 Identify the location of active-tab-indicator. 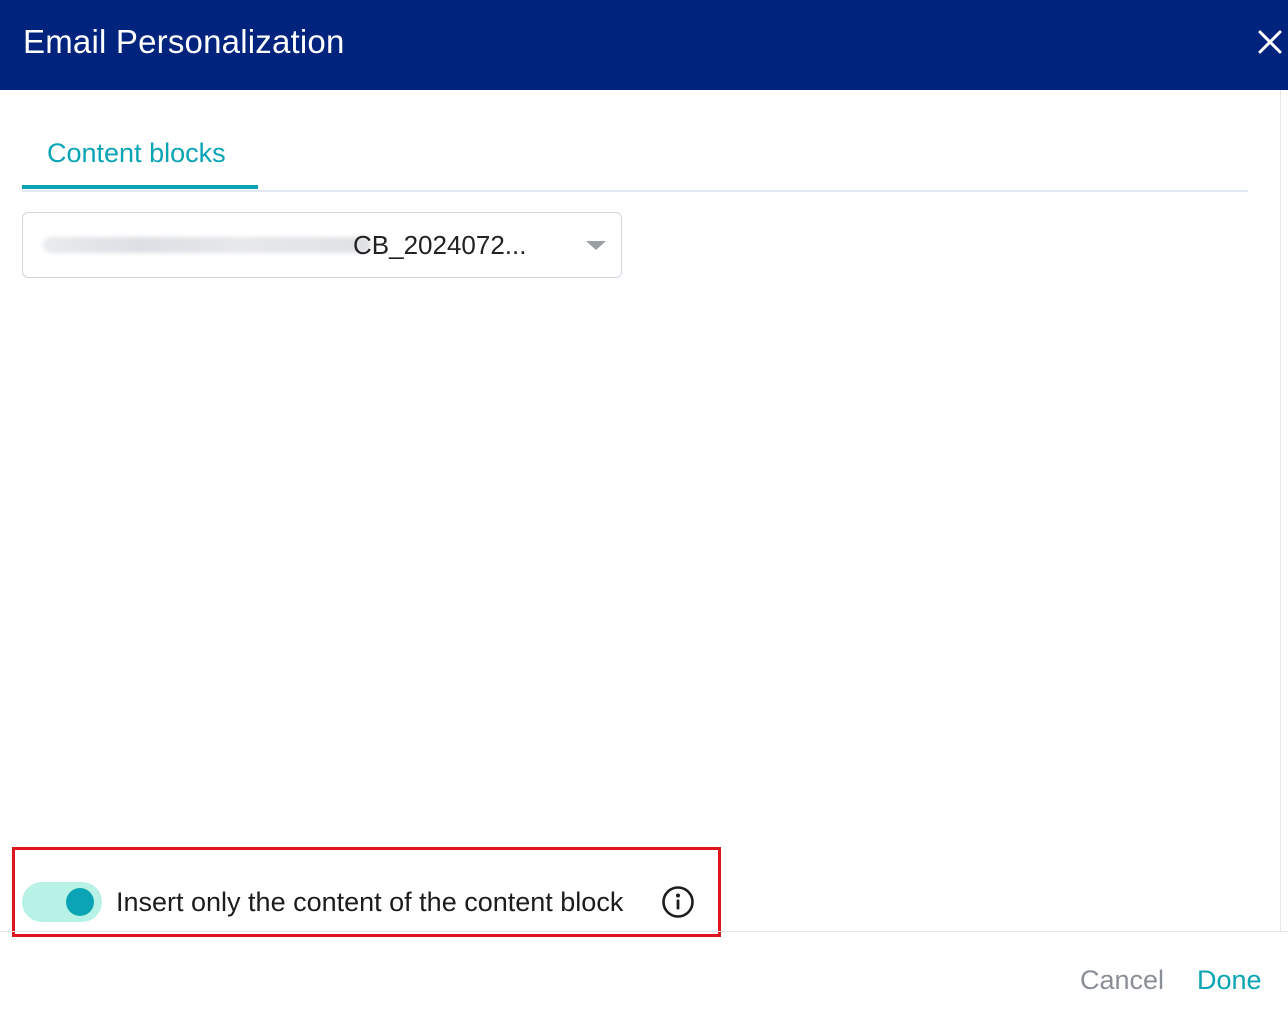
(140, 187).